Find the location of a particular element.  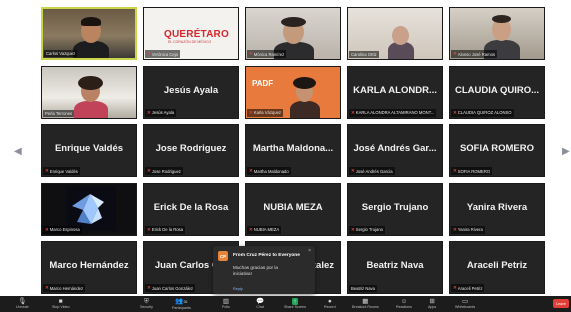

participant-name: Jose Rodriguez is located at coordinates (191, 148).